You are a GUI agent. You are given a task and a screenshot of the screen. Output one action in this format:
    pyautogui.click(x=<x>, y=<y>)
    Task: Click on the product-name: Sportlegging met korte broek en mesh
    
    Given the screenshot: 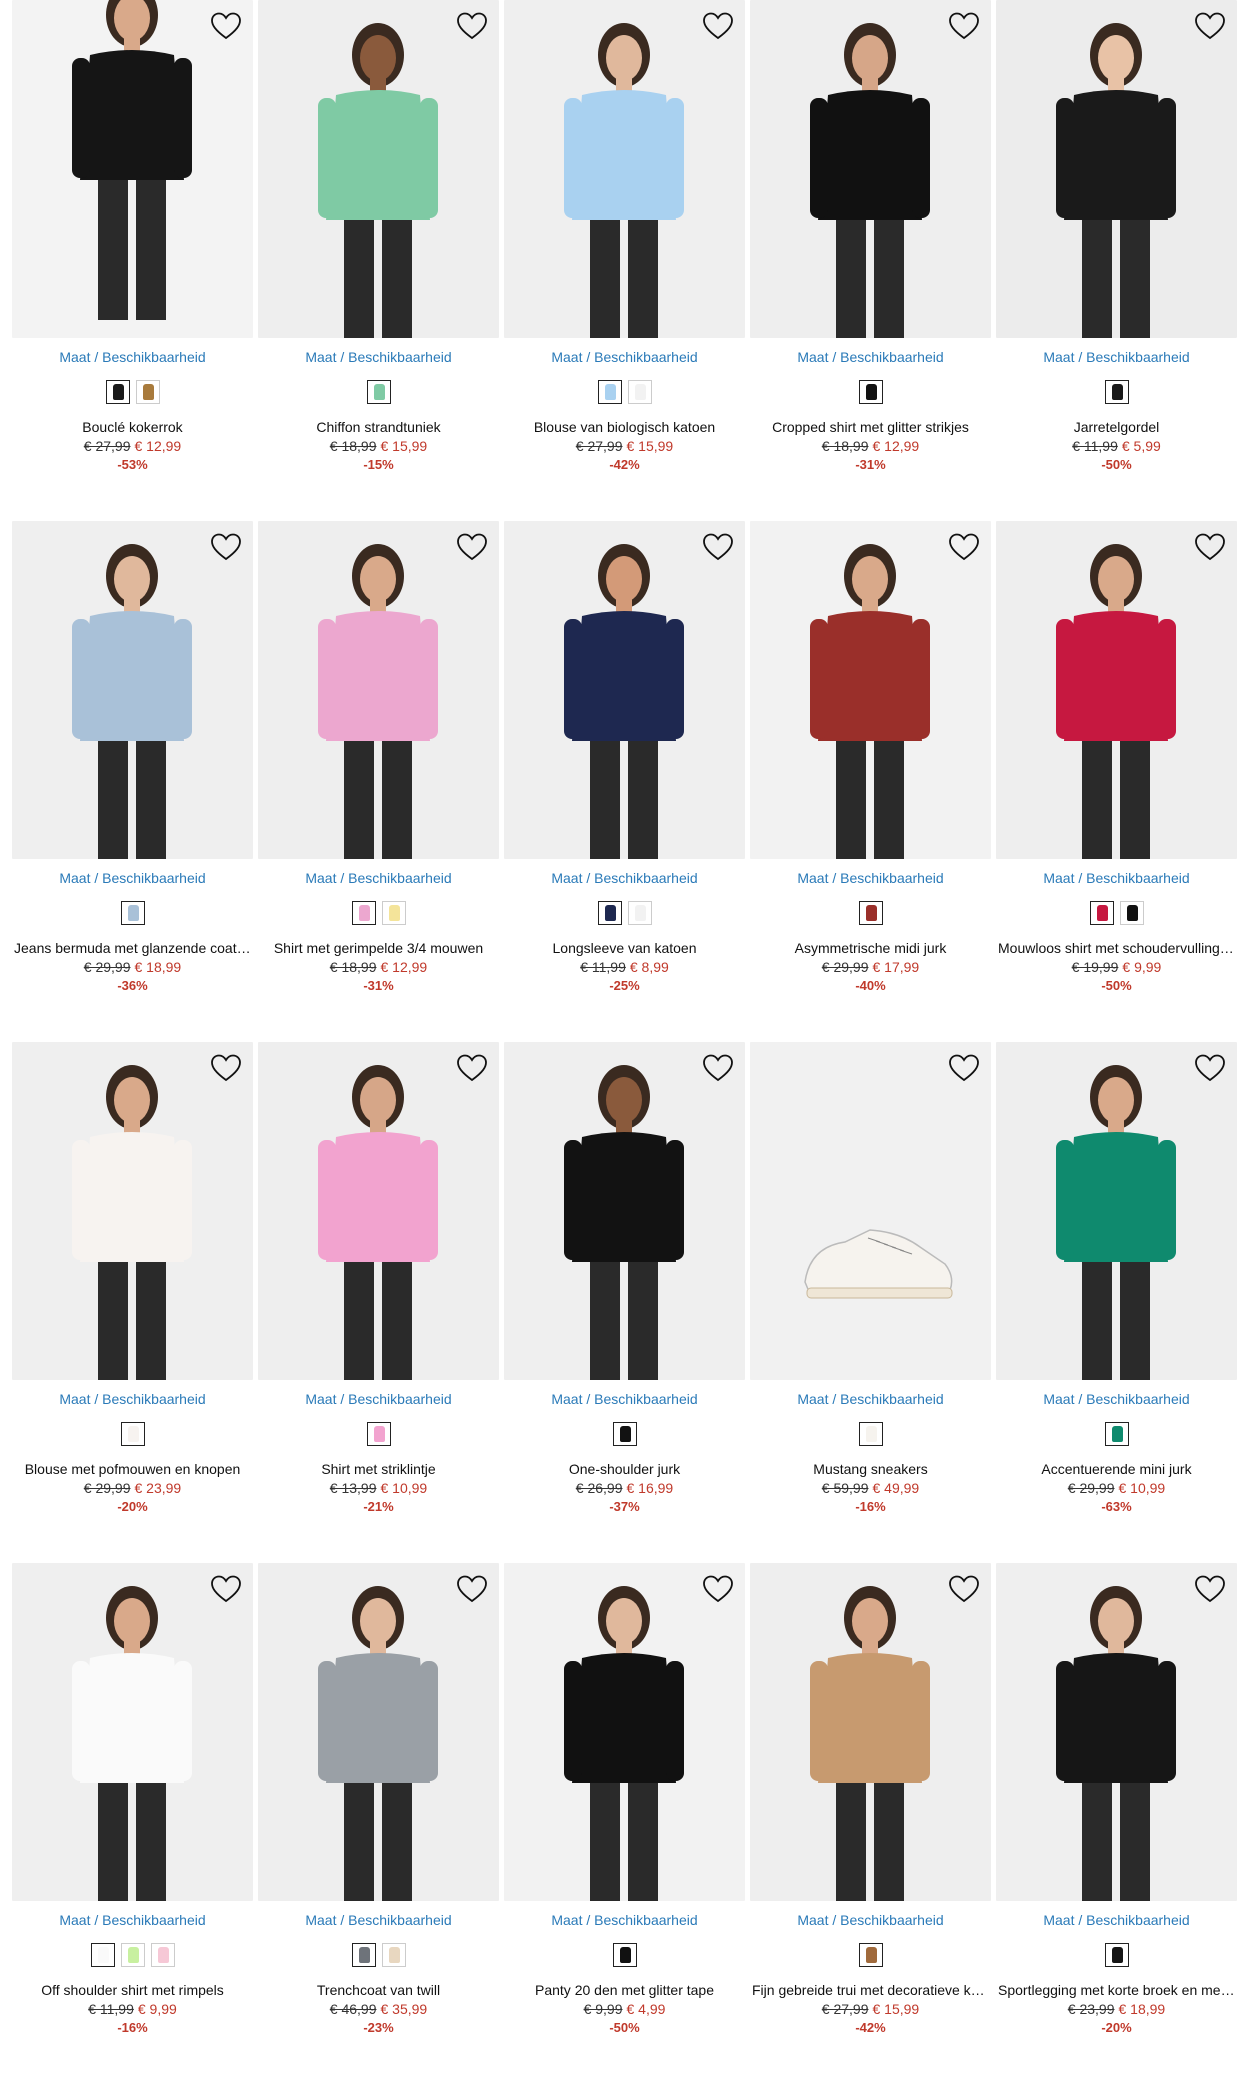 What is the action you would take?
    pyautogui.click(x=1116, y=1990)
    